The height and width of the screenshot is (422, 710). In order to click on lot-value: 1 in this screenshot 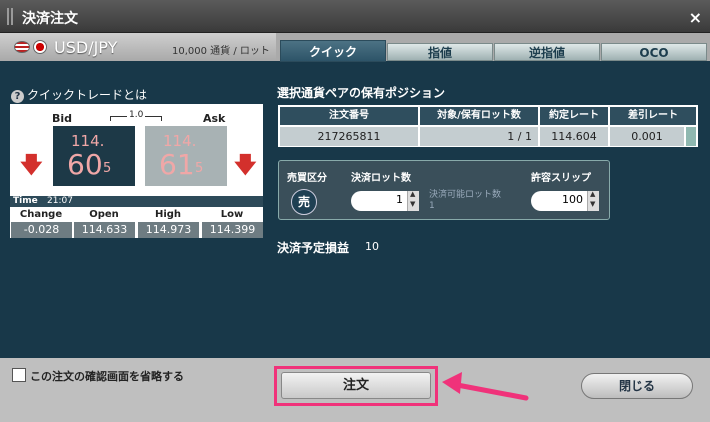, I will do `click(399, 199)`.